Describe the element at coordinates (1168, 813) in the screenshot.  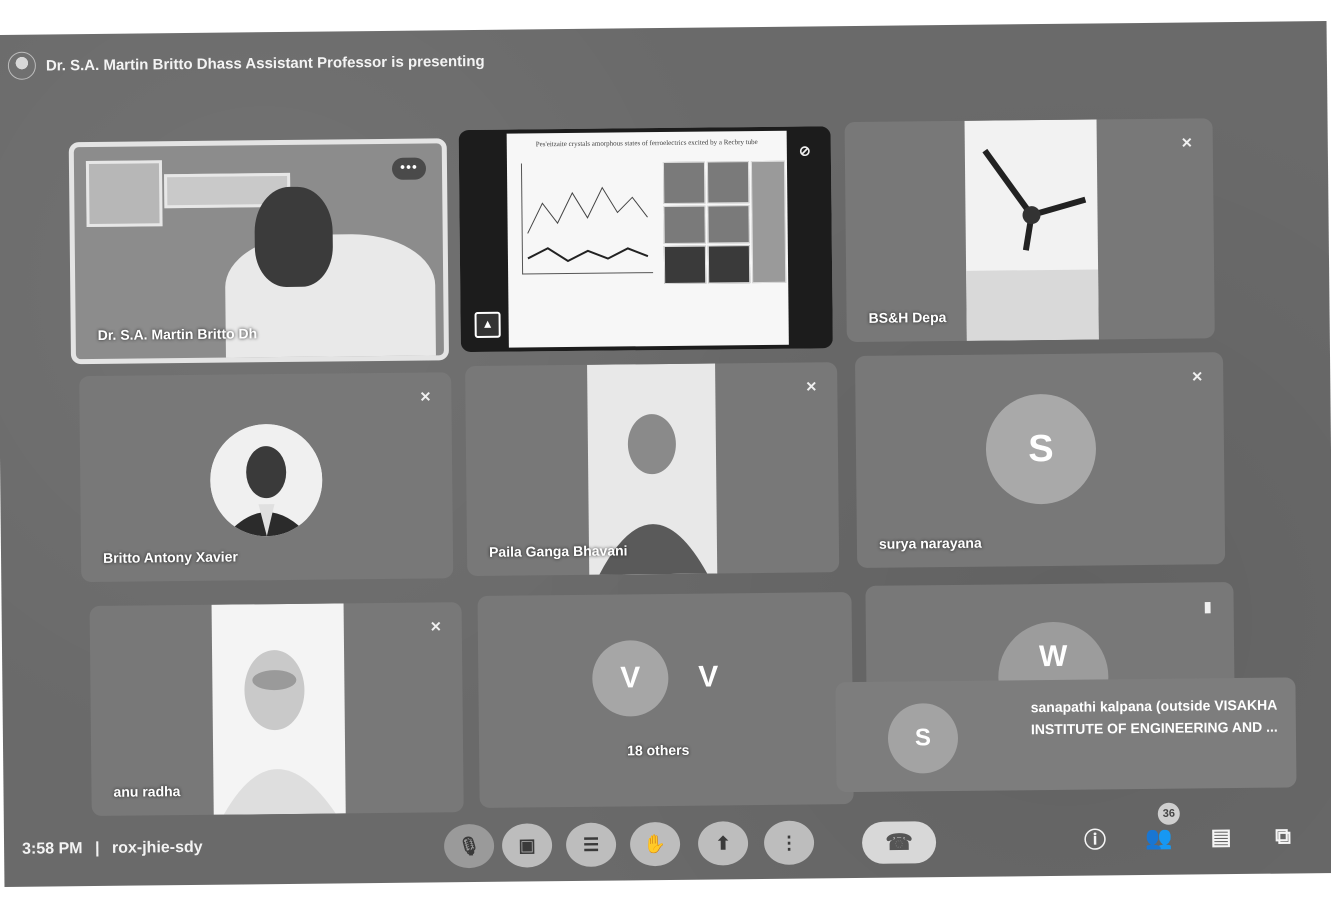
I see `participant-count-badge: 36` at that location.